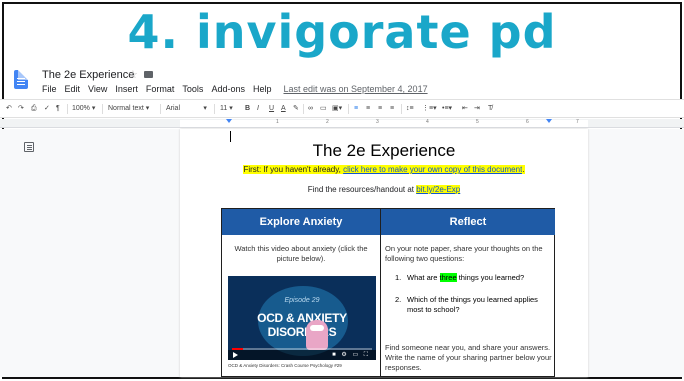 This screenshot has width=684, height=381. What do you see at coordinates (148, 74) in the screenshot?
I see `folder-icon` at bounding box center [148, 74].